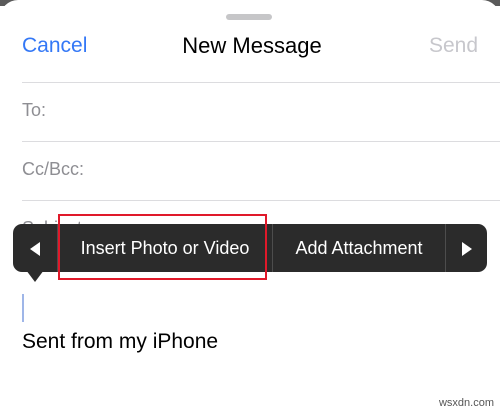  What do you see at coordinates (23, 308) in the screenshot?
I see `text-cursor` at bounding box center [23, 308].